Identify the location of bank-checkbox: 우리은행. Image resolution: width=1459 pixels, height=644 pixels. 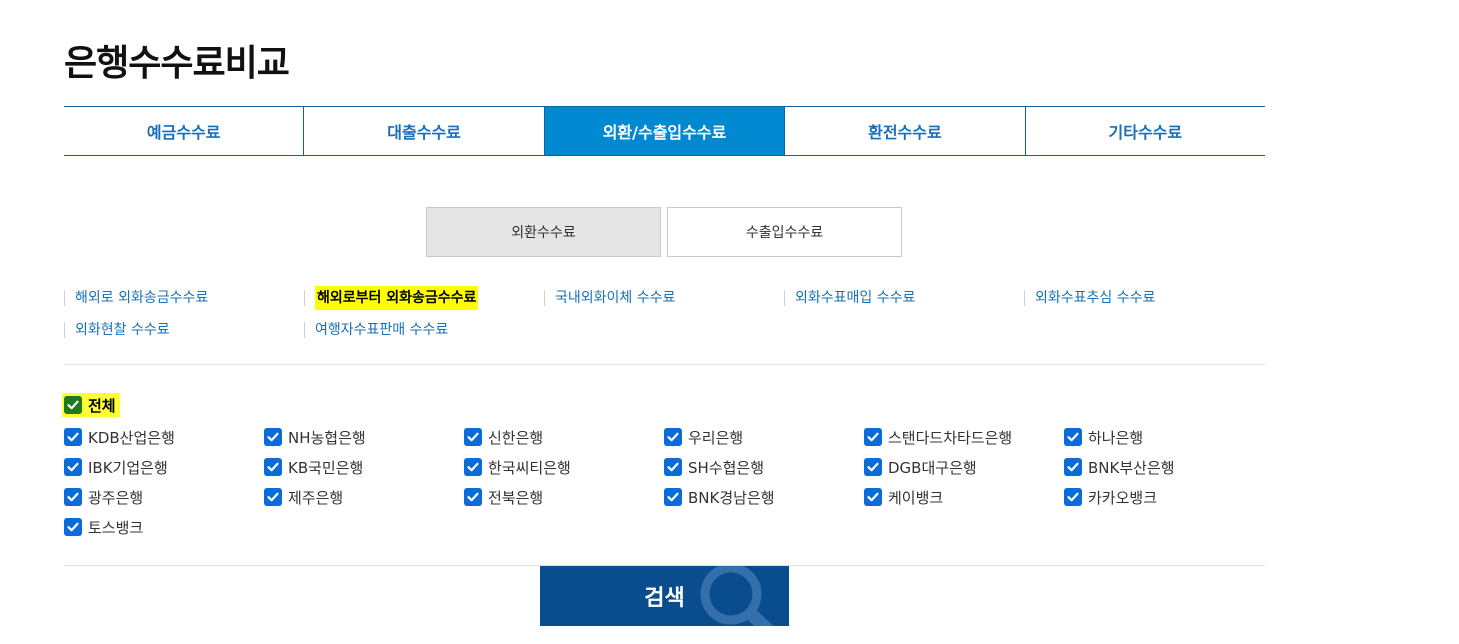
(764, 437).